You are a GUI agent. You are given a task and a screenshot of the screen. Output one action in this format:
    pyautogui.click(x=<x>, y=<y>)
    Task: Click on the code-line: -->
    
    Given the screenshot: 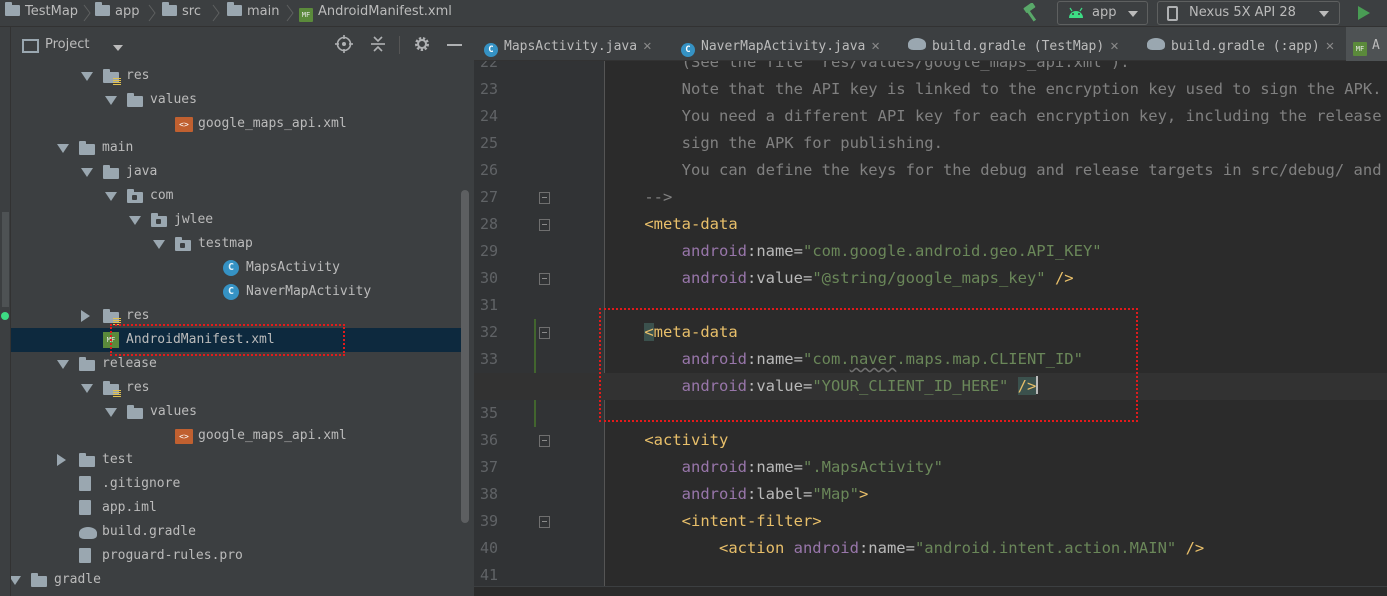 What is the action you would take?
    pyautogui.click(x=639, y=197)
    